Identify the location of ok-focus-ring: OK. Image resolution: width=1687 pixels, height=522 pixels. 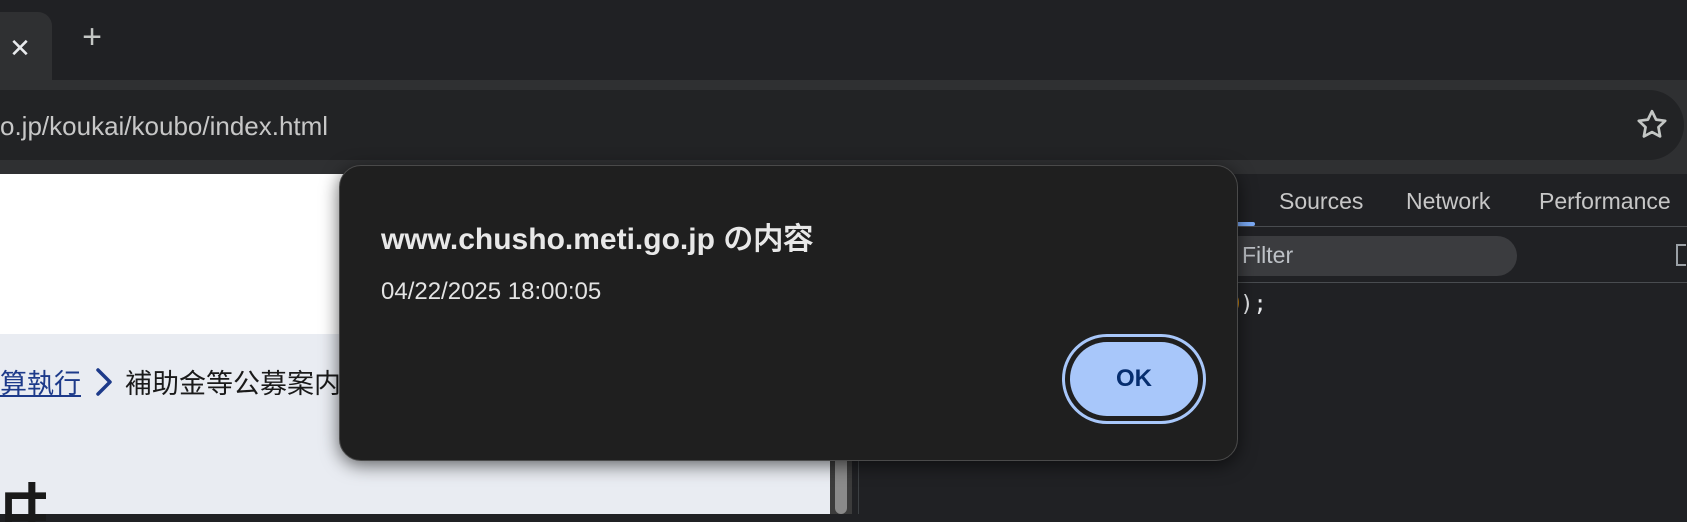
(1134, 379).